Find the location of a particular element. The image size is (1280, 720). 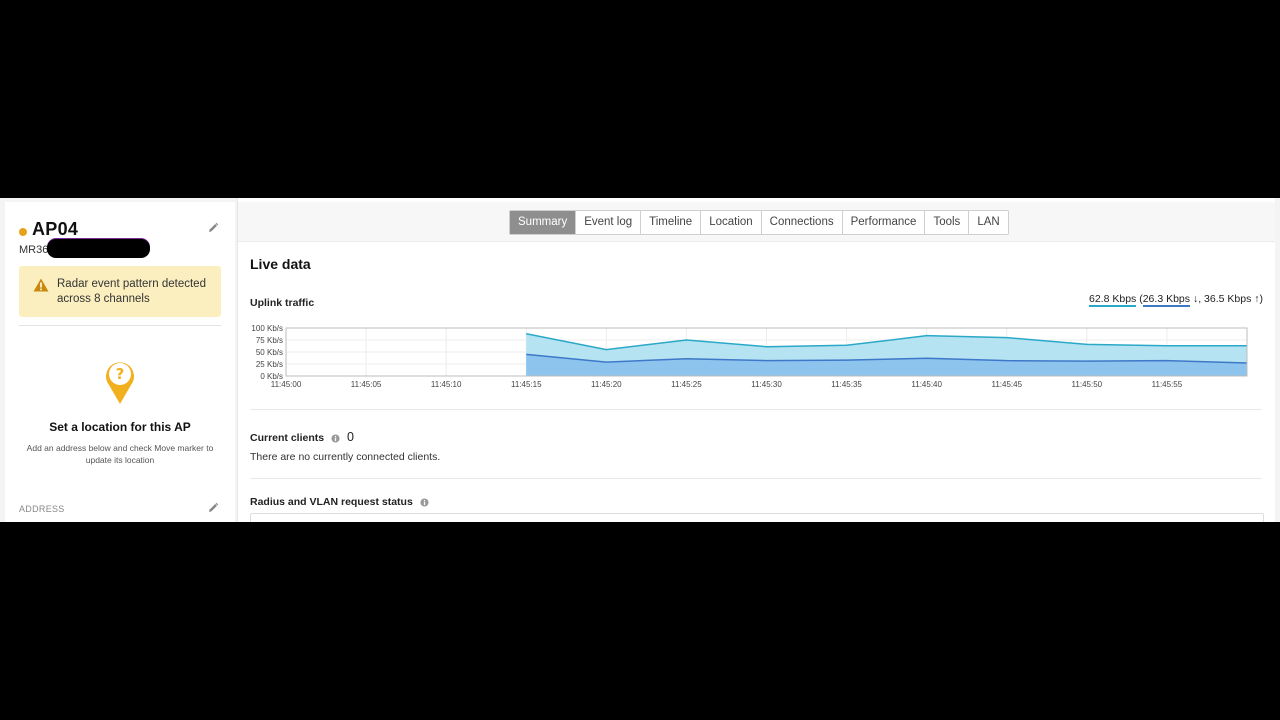

x-tick-label: 11:45:50 is located at coordinates (1087, 384).